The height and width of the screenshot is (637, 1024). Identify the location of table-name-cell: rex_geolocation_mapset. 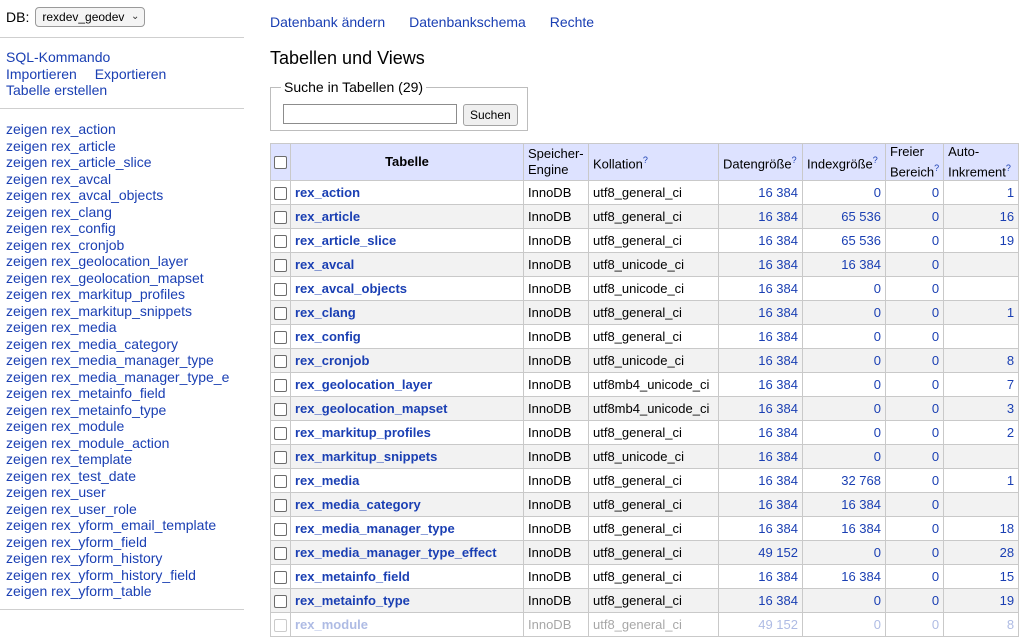
(407, 409).